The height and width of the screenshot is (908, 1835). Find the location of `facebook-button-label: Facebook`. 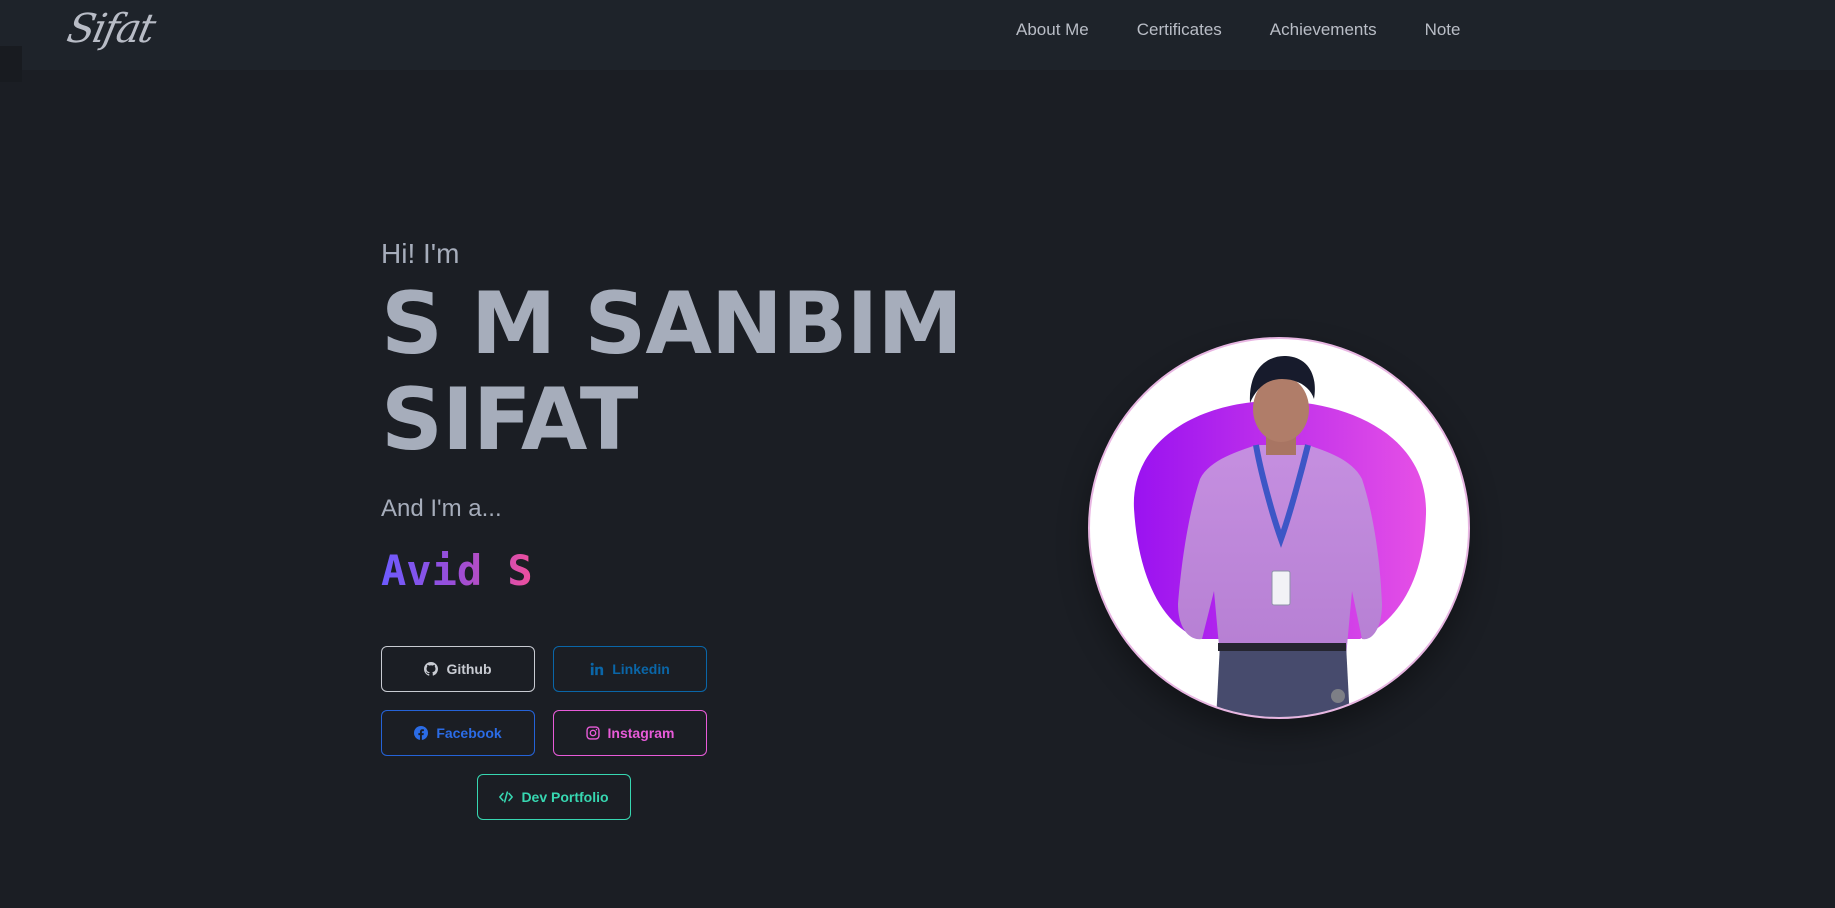

facebook-button-label: Facebook is located at coordinates (469, 733).